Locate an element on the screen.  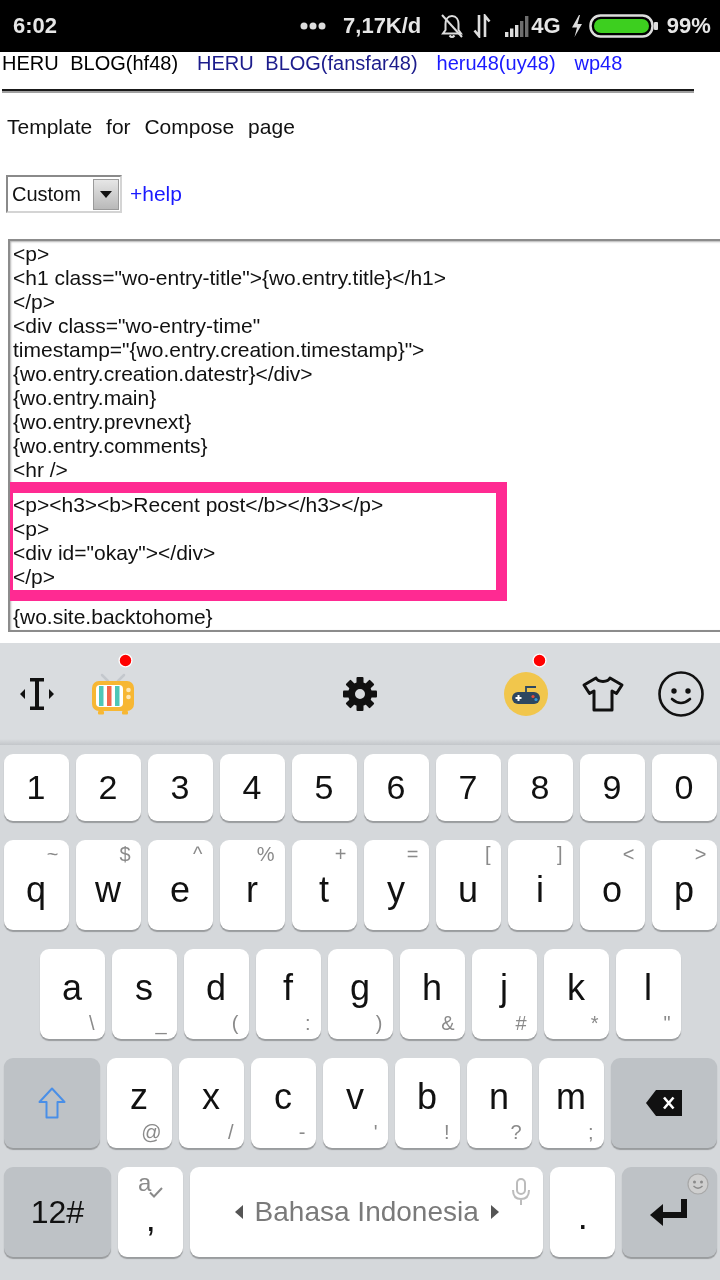
key-hint: > is located at coordinates (700, 854).